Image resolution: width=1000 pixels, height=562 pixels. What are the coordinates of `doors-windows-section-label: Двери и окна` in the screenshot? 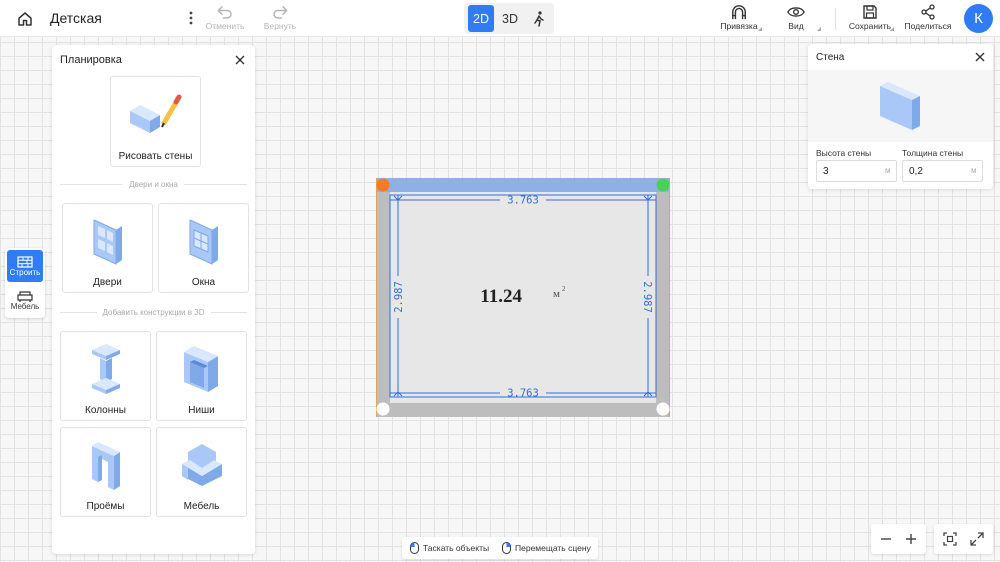 It's located at (153, 184).